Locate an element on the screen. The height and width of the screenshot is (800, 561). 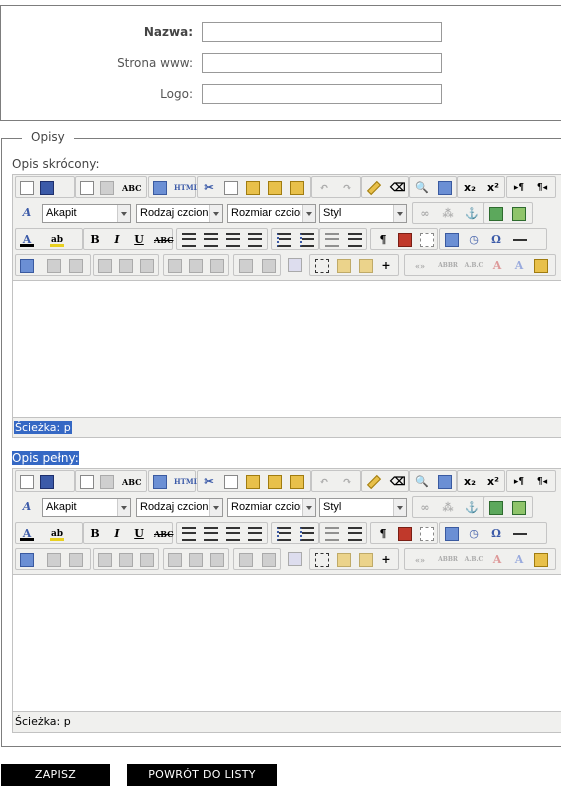
copy-icon is located at coordinates (231, 188).